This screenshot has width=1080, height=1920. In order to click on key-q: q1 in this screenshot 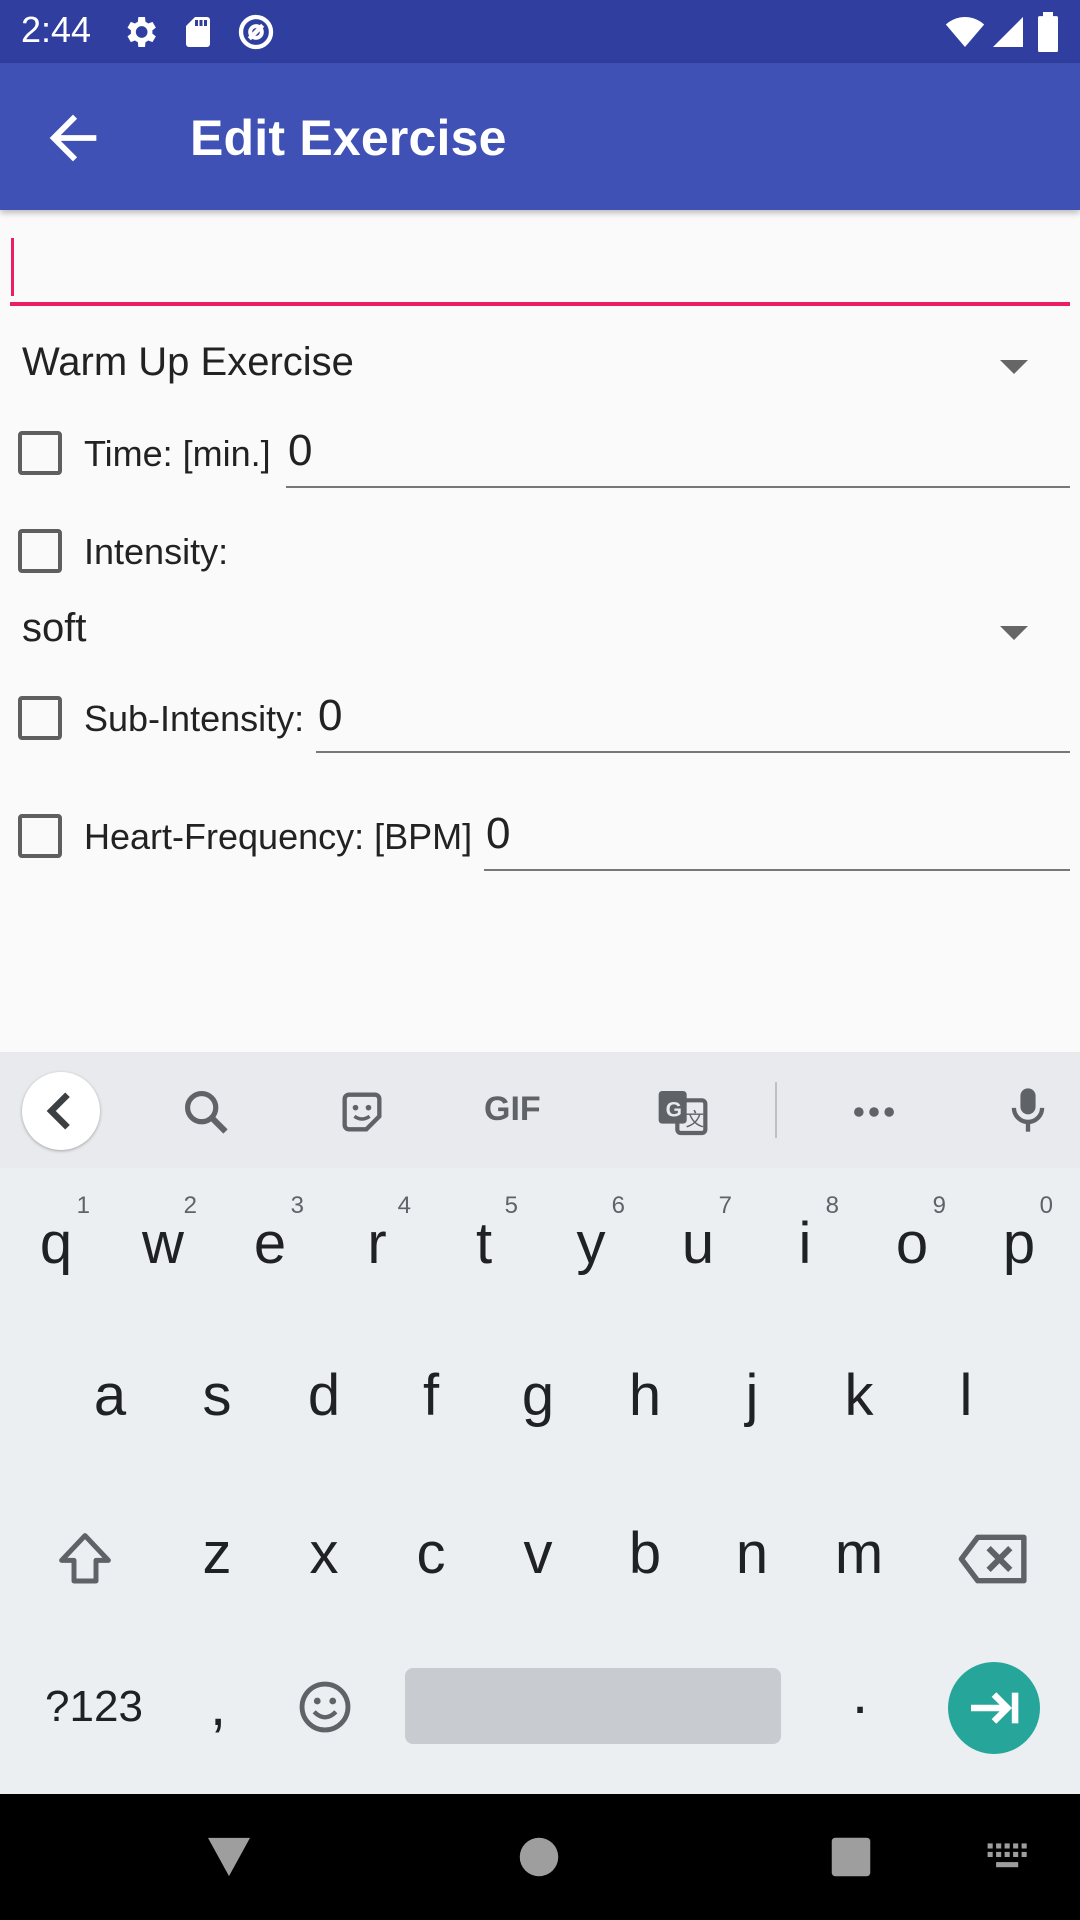, I will do `click(56, 1241)`.